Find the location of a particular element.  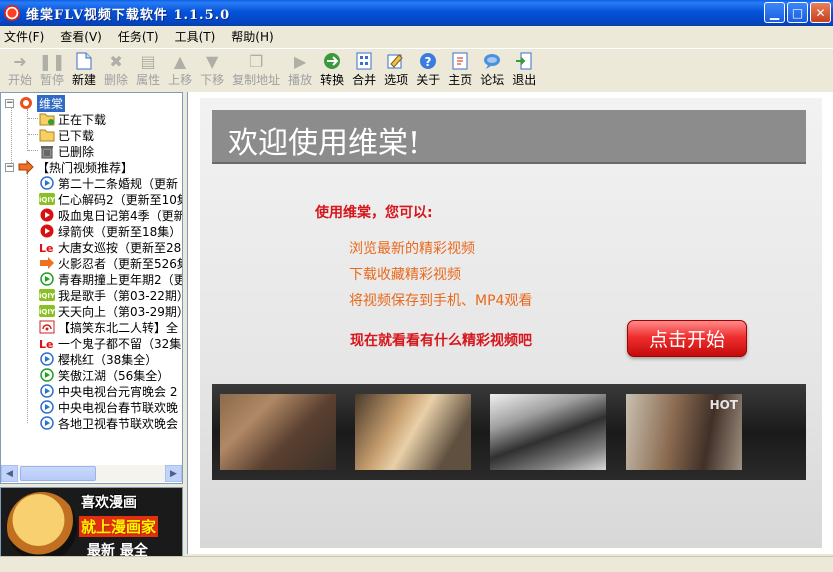

tree-item-deleted: 已删除 is located at coordinates (66, 151).